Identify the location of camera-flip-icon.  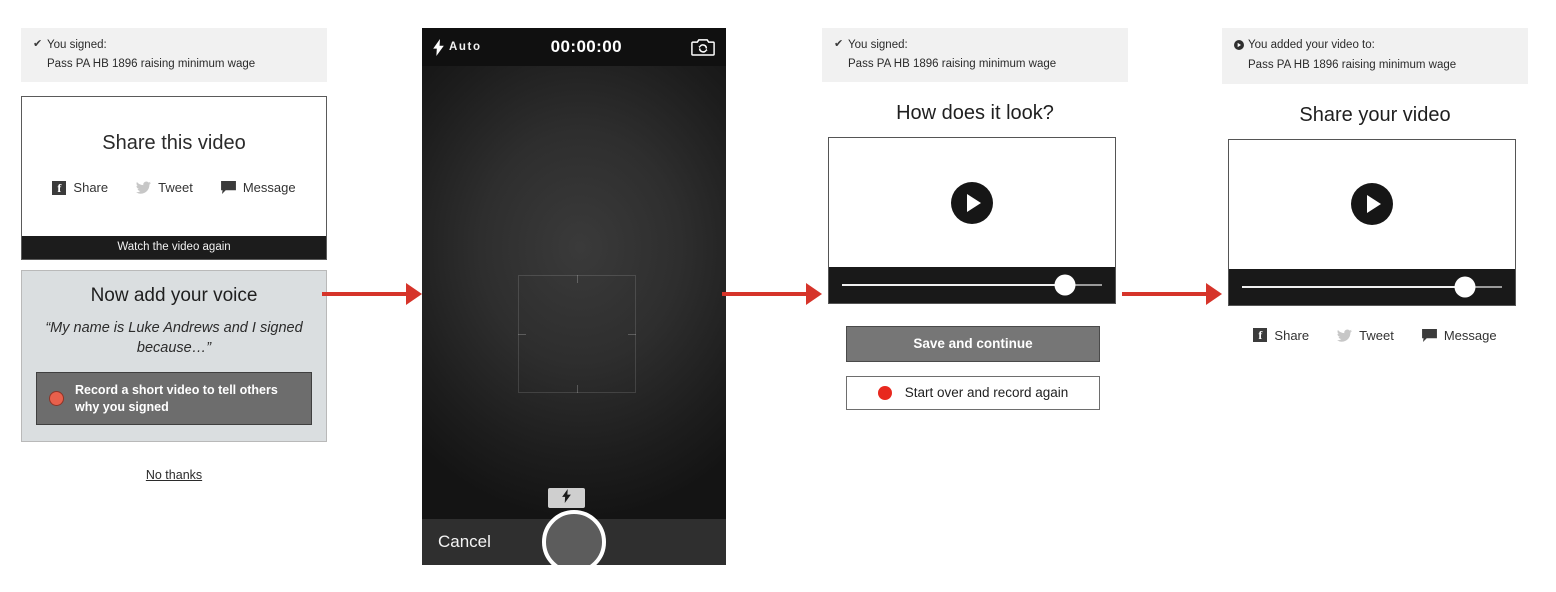
(703, 47).